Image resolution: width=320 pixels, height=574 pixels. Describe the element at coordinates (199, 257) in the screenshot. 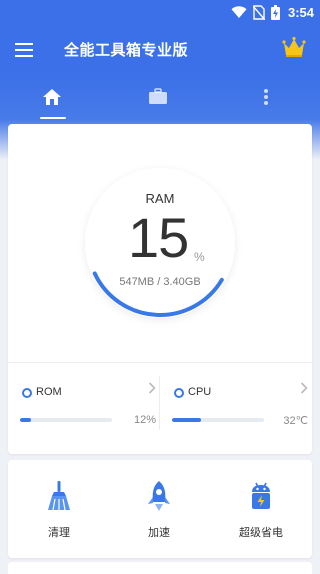

I see `ram-unit: %` at that location.